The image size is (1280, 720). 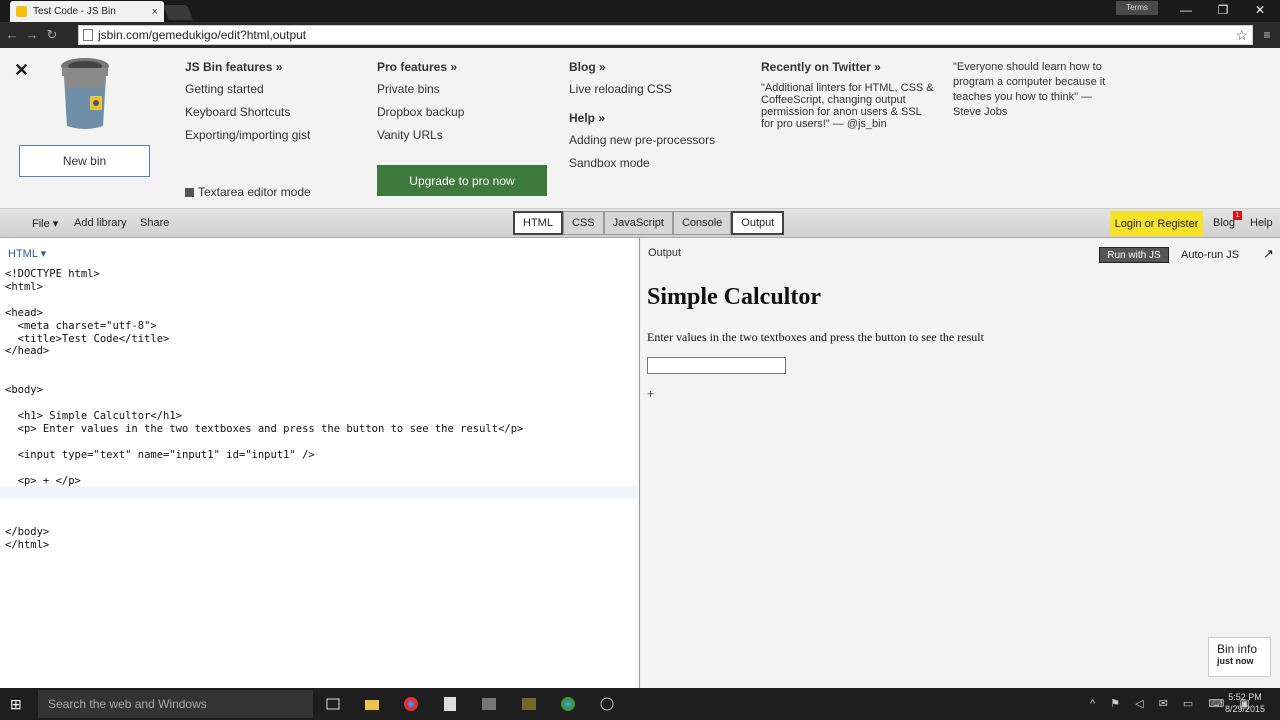 What do you see at coordinates (202, 35) in the screenshot?
I see `url-text: jsbin.com/gemedukigo/edit?html,output` at bounding box center [202, 35].